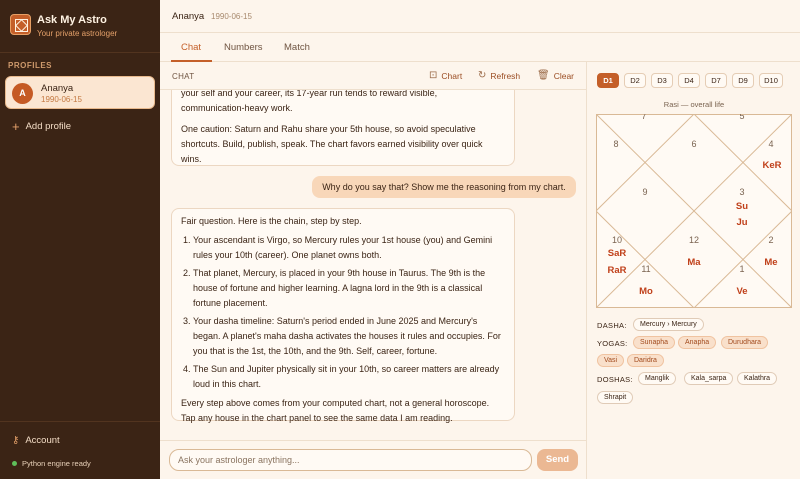 The image size is (800, 479). I want to click on chat-input-bar: Send, so click(373, 459).